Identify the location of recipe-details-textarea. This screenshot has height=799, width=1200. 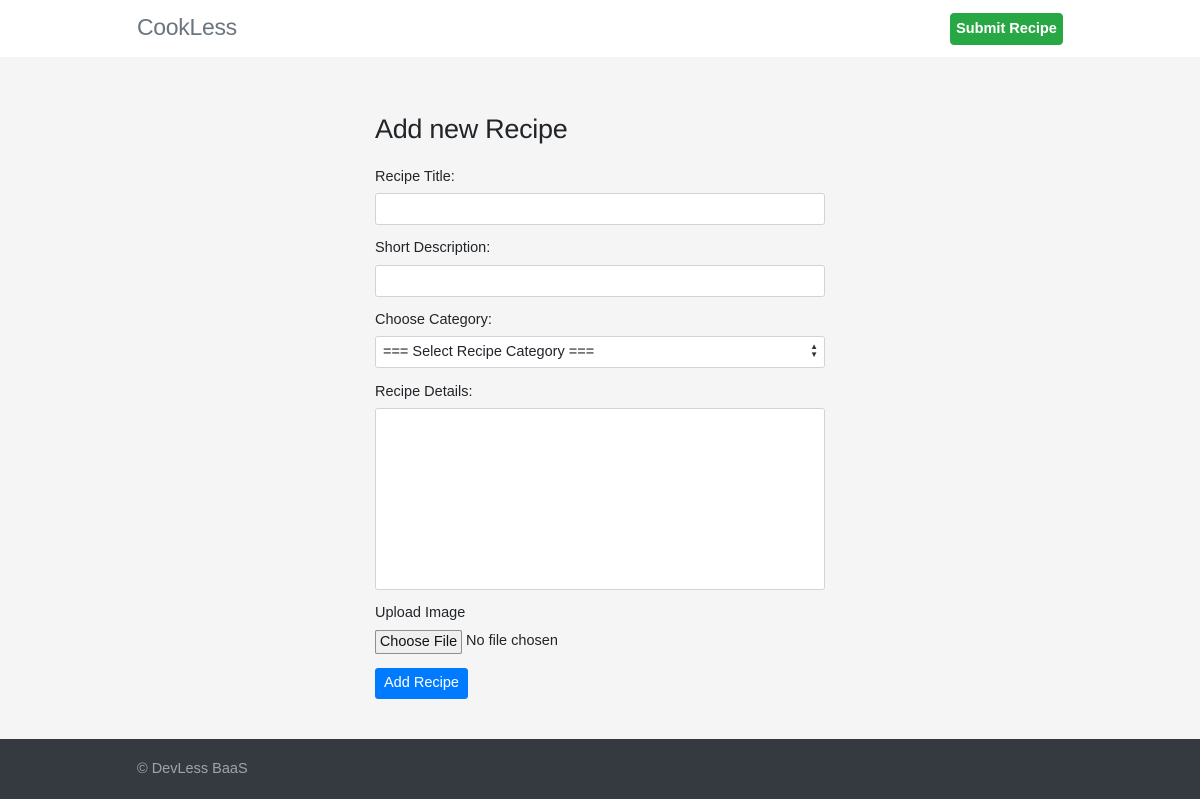
(600, 499).